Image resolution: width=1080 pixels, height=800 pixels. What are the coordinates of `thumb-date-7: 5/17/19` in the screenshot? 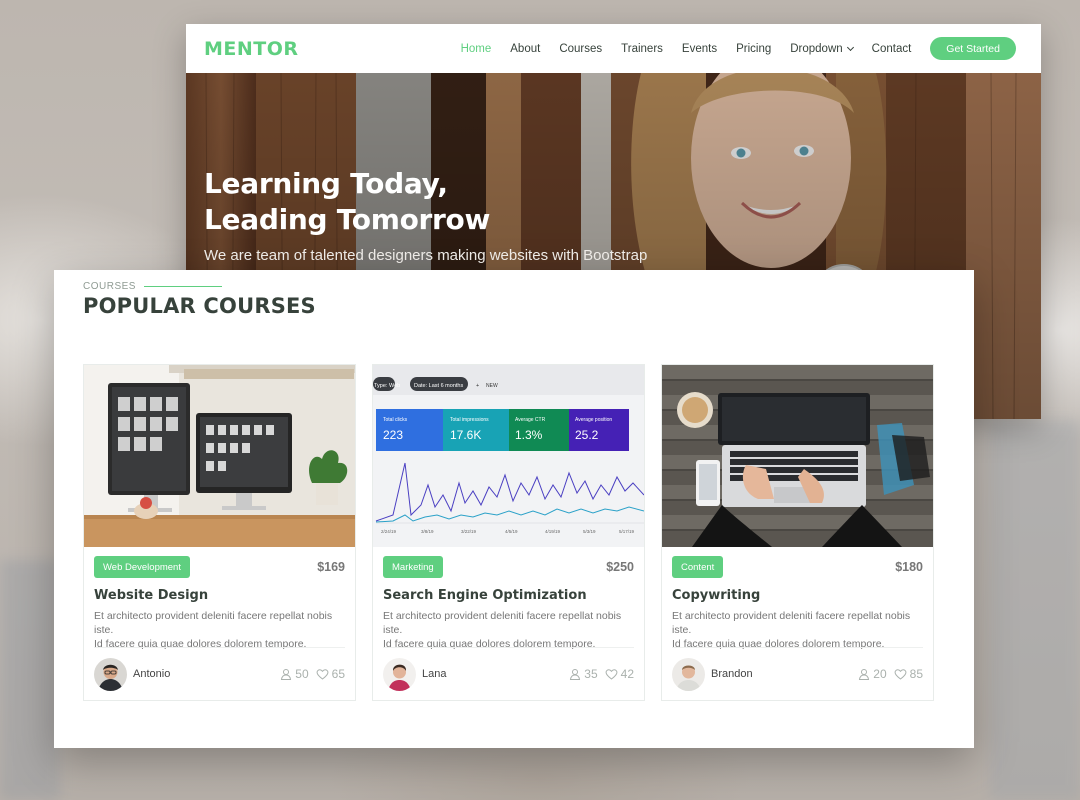 It's located at (627, 531).